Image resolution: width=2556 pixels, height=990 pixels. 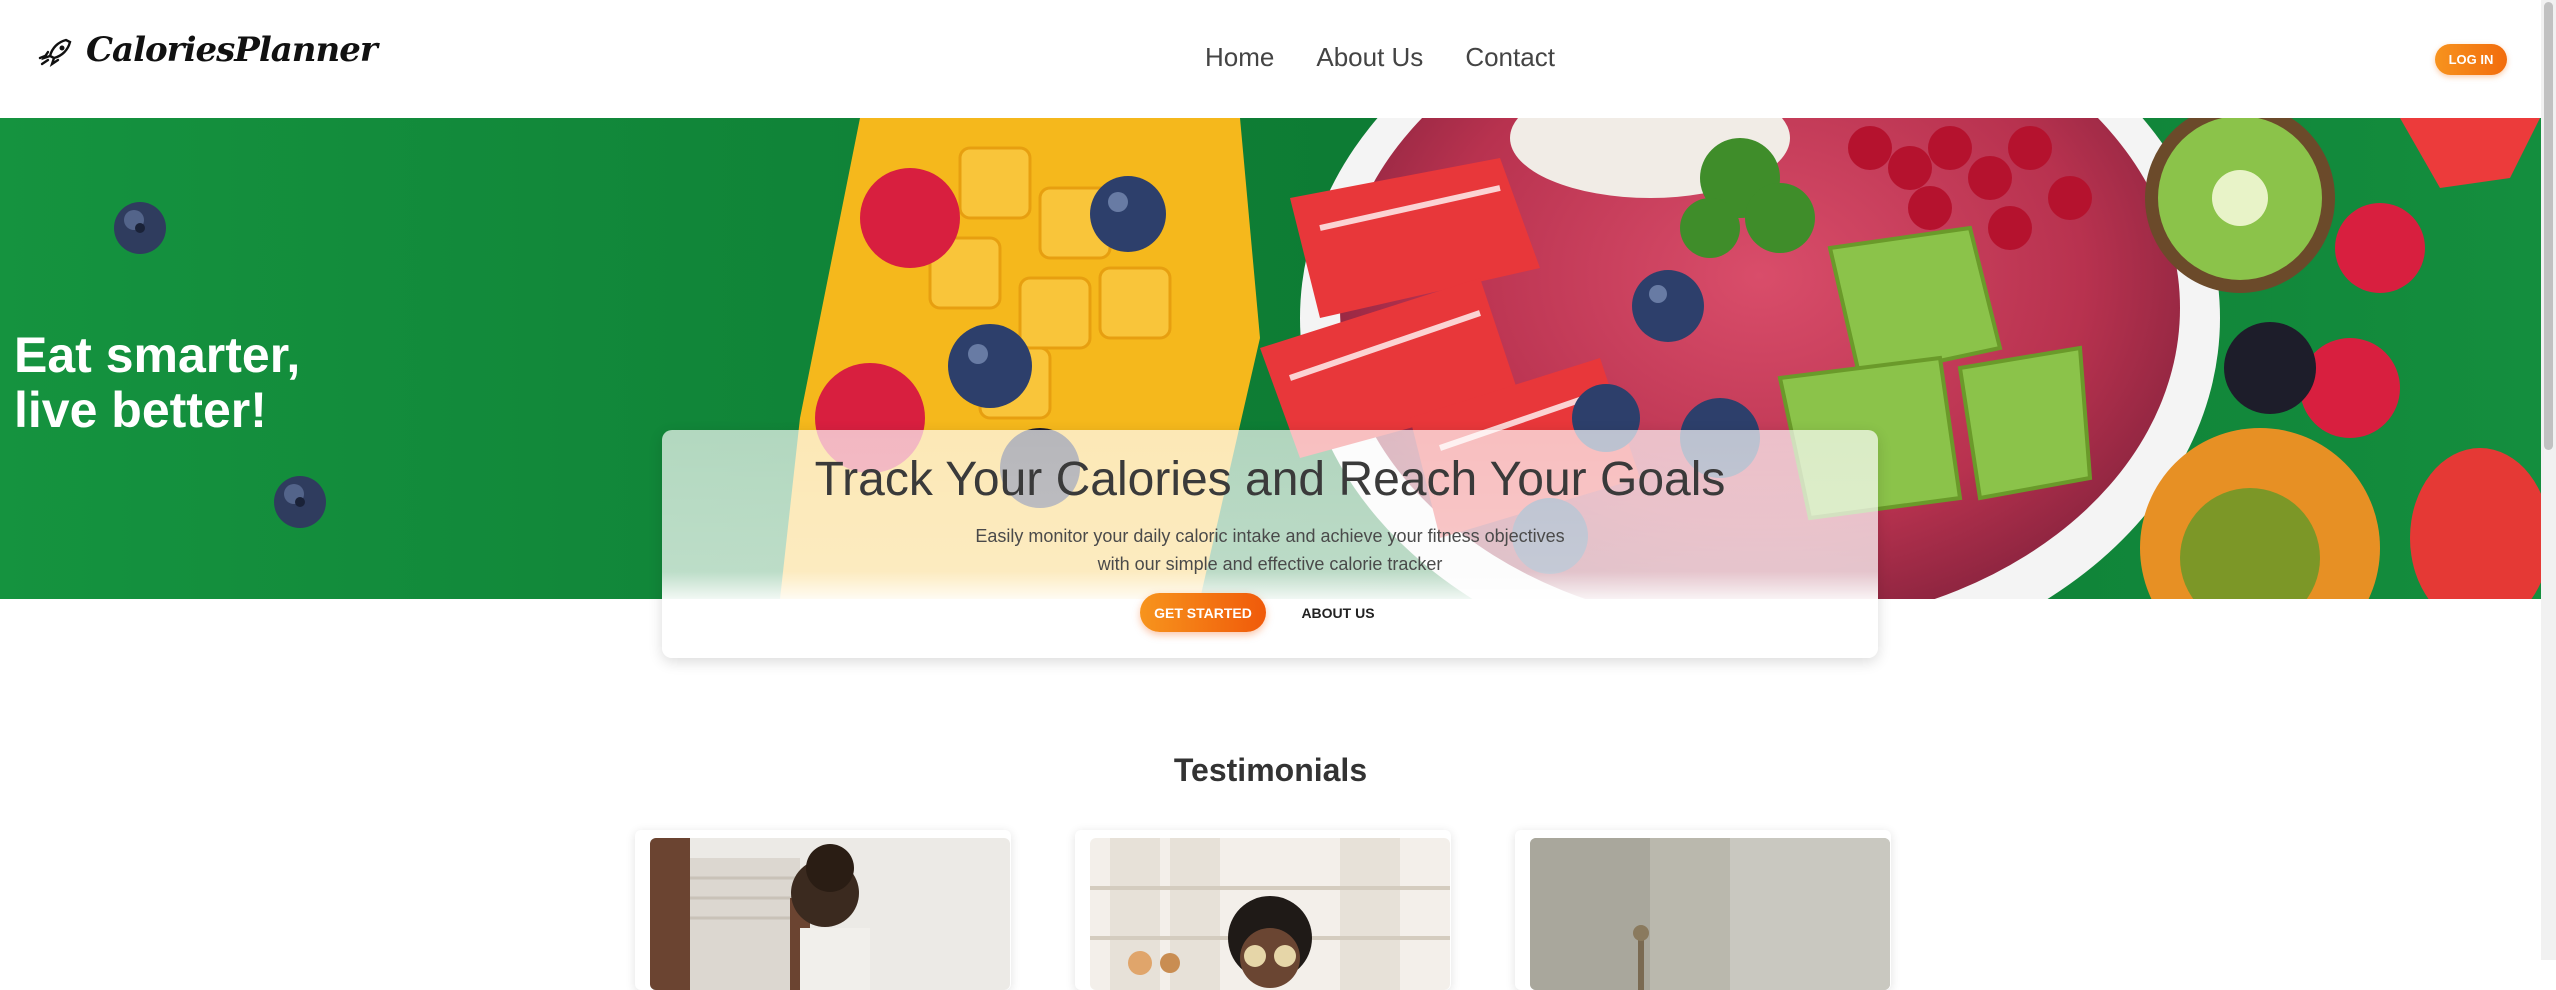 What do you see at coordinates (1338, 612) in the screenshot?
I see `about-us-button: ABOUT US` at bounding box center [1338, 612].